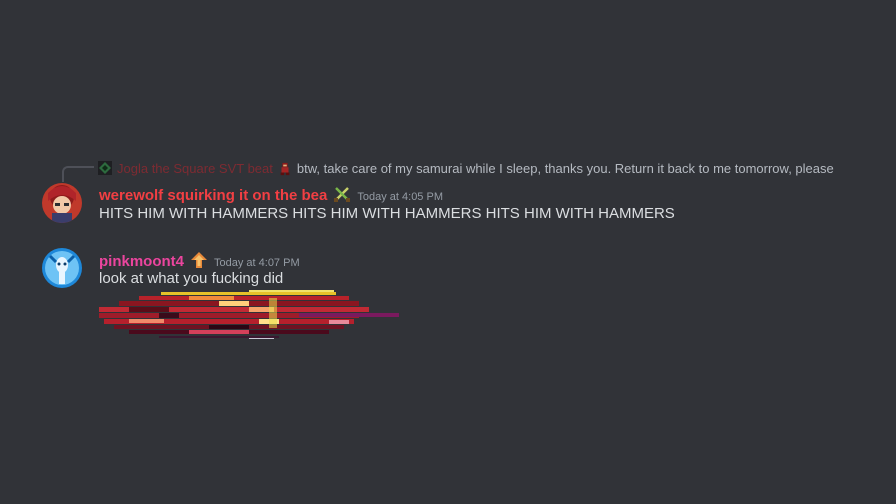 The width and height of the screenshot is (896, 504). What do you see at coordinates (141, 261) in the screenshot?
I see `username: pinkmoont4` at bounding box center [141, 261].